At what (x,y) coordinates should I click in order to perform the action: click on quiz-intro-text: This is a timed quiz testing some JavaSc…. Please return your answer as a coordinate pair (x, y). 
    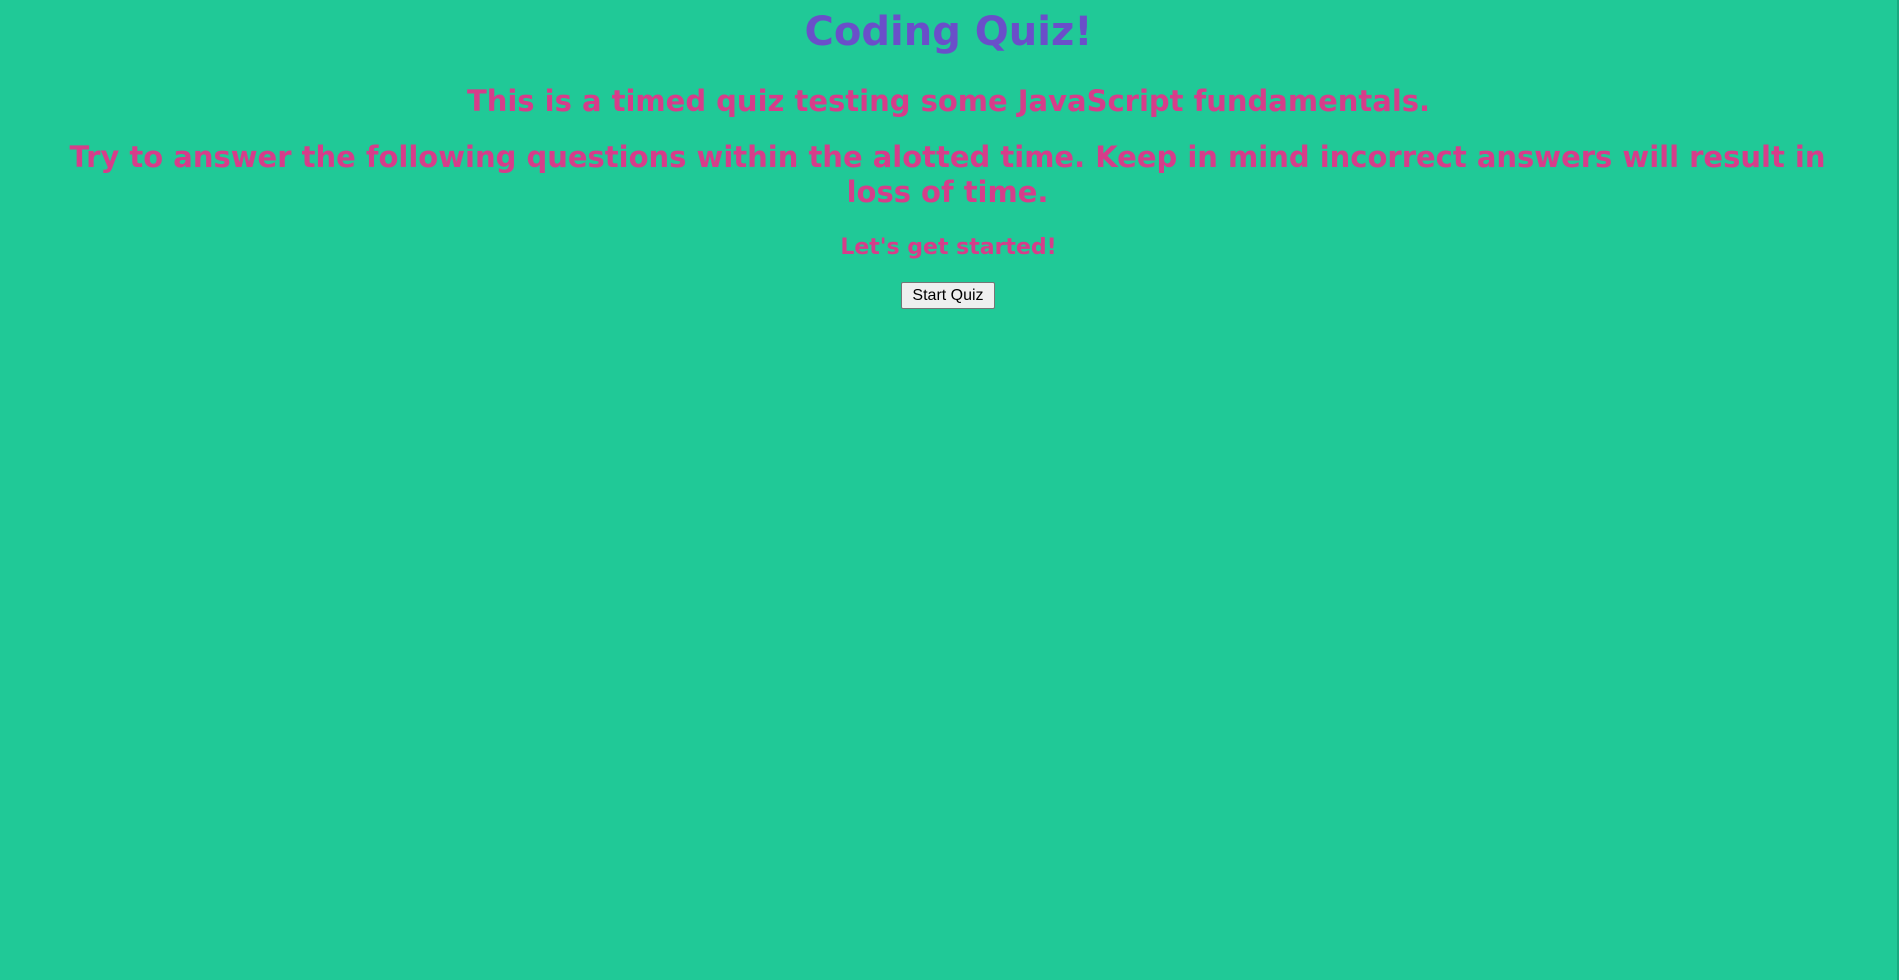
    Looking at the image, I should click on (948, 101).